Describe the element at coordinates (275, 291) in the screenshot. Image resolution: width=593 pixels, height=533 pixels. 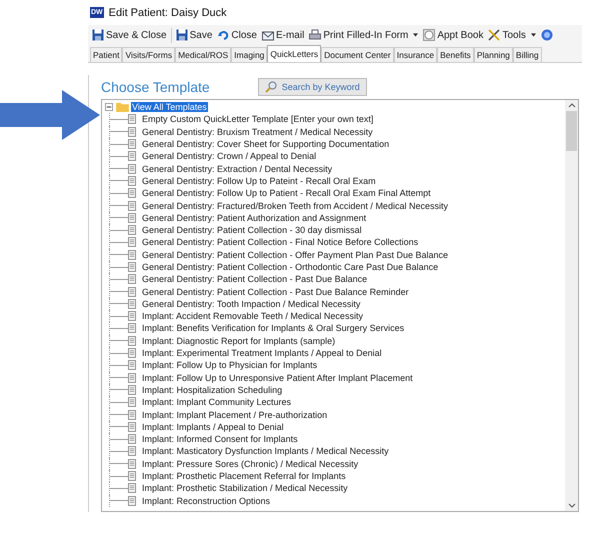
I see `tree-item: General Dentistry: Patient Collection - Past Due Balance Reminder` at that location.